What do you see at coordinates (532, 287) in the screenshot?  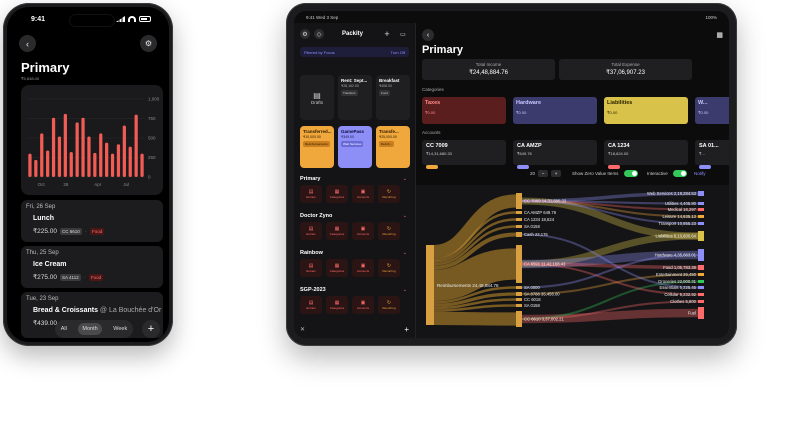 I see `sankey-account-label: SA 0000` at bounding box center [532, 287].